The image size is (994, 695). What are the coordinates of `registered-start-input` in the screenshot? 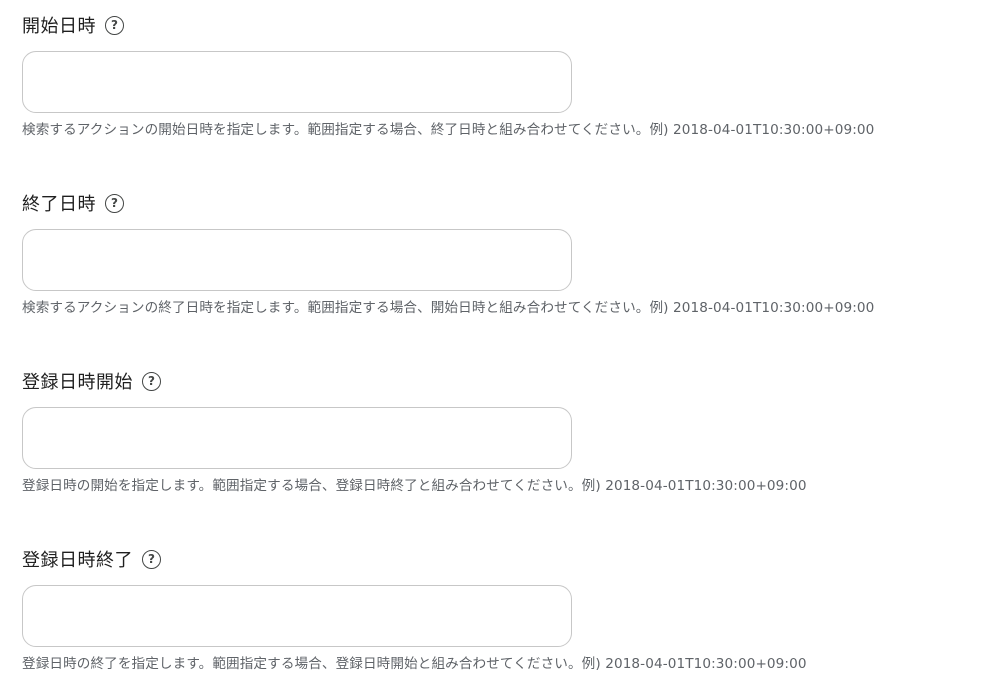 It's located at (297, 438).